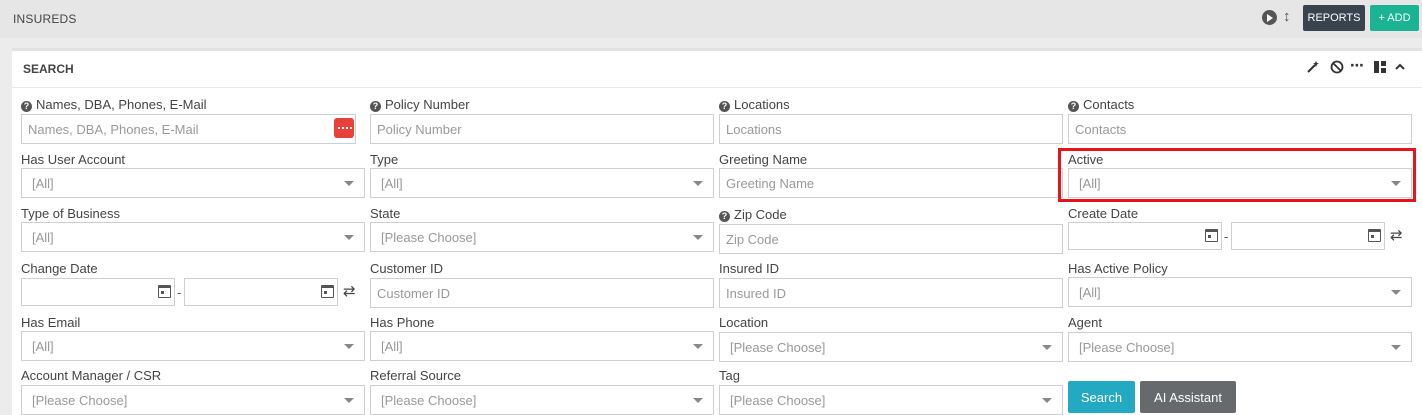 This screenshot has height=415, width=1422. What do you see at coordinates (193, 346) in the screenshot?
I see `has-email-select: [All]` at bounding box center [193, 346].